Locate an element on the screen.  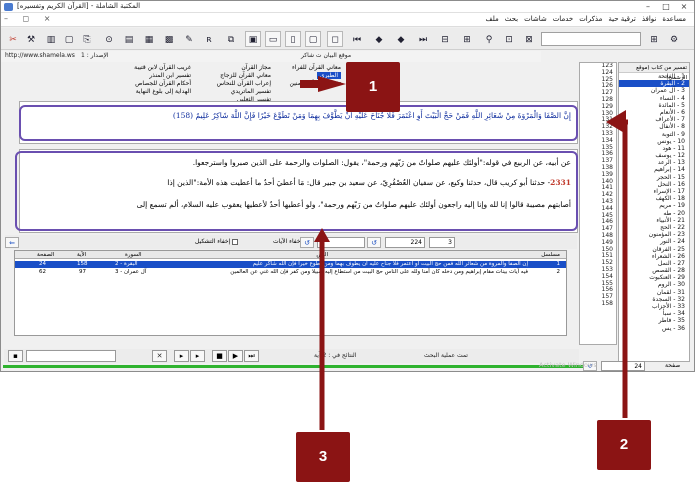
tafsir-item: أحكام القرآن للجصاص is located at coordinates (163, 83).